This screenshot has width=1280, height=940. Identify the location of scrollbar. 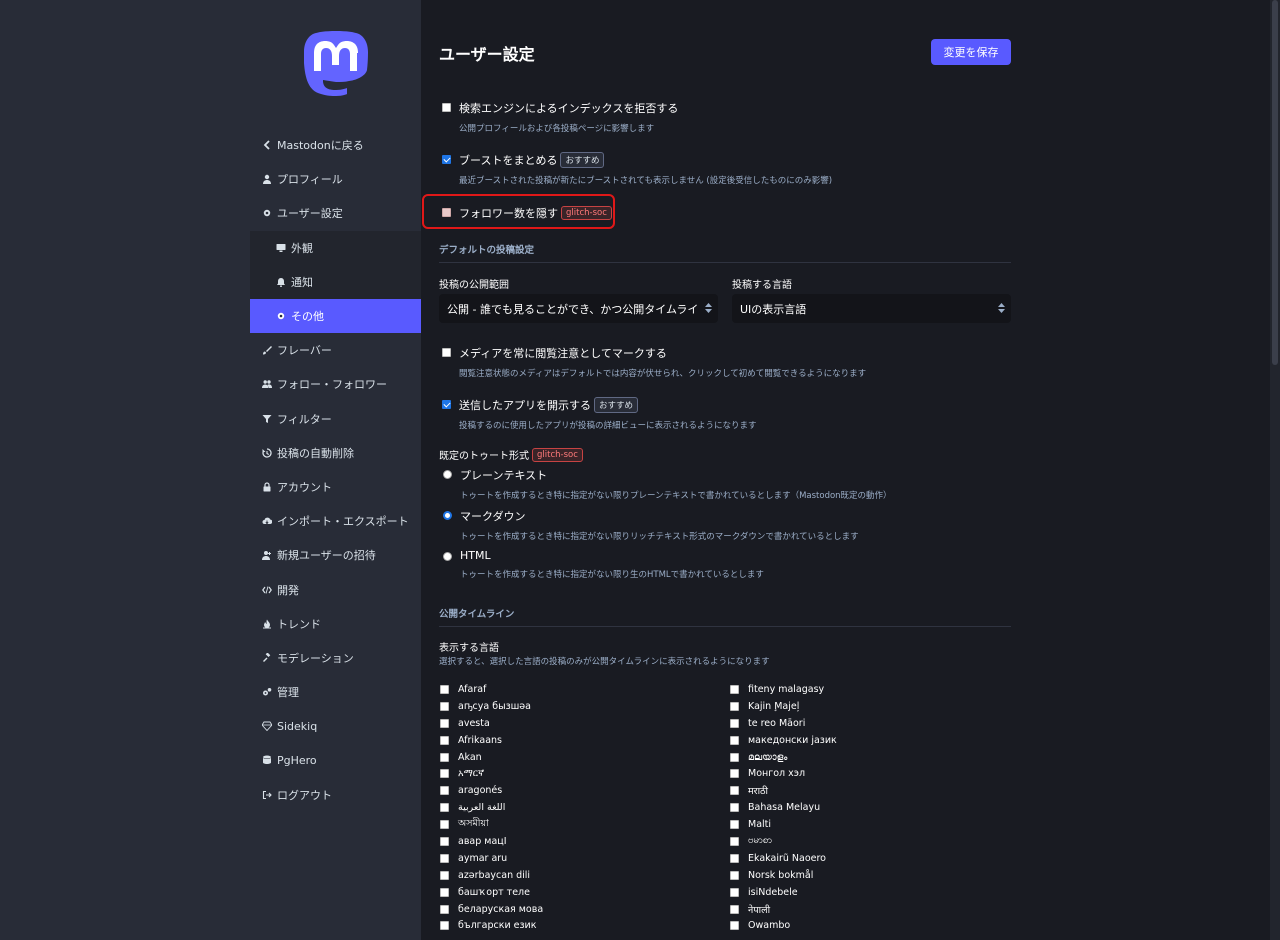
(1275, 470).